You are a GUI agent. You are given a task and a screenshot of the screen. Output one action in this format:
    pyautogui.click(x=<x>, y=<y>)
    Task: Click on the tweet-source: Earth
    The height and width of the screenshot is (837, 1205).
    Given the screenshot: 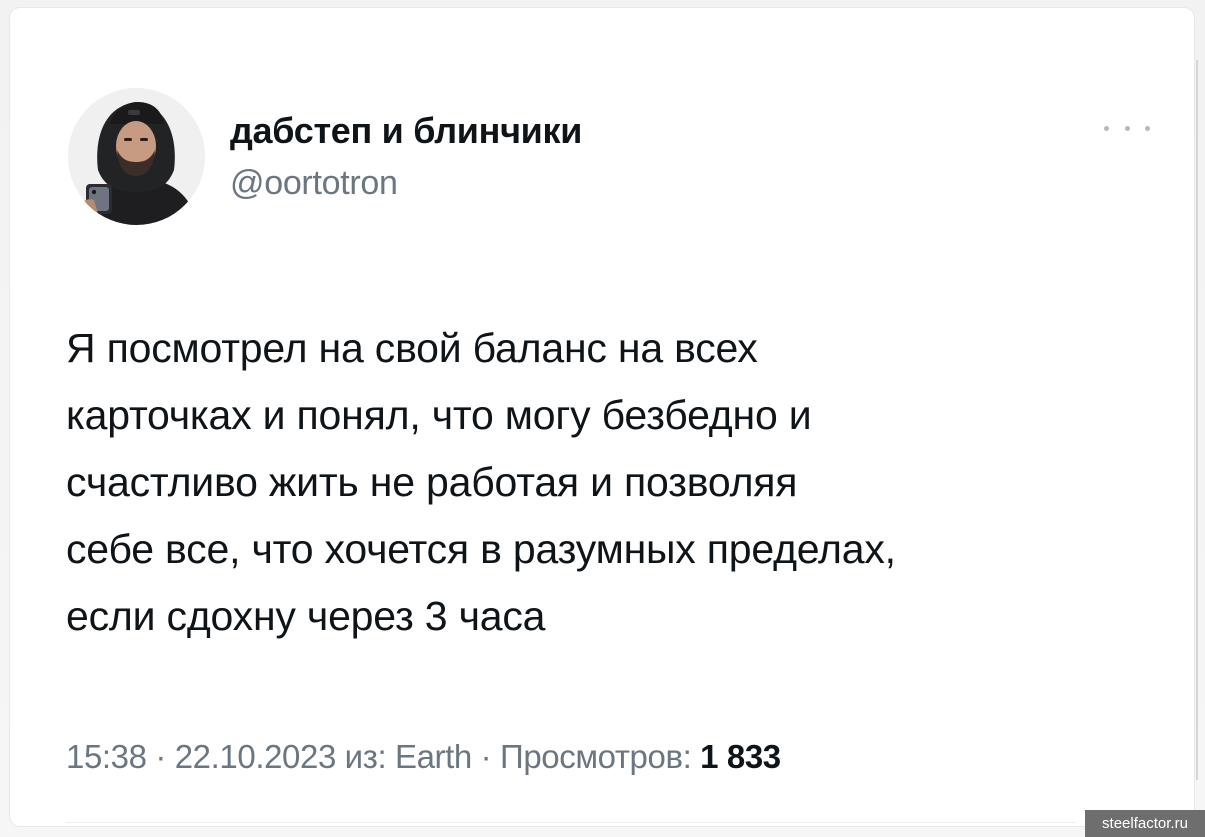 What is the action you would take?
    pyautogui.click(x=433, y=756)
    